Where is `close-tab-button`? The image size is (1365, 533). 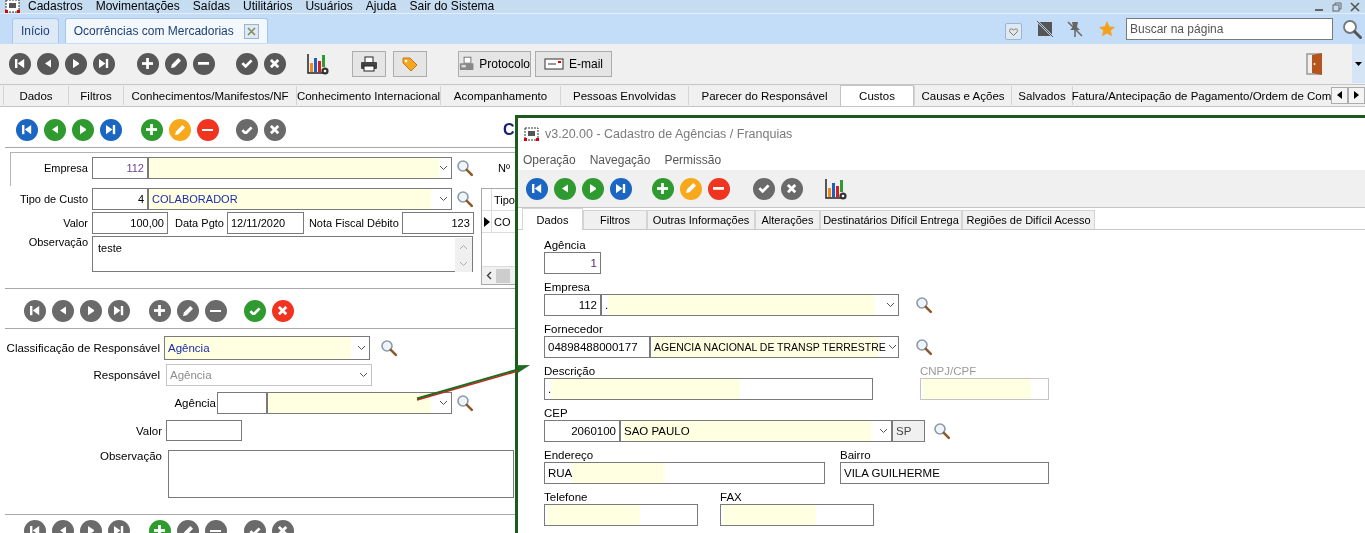 close-tab-button is located at coordinates (251, 31).